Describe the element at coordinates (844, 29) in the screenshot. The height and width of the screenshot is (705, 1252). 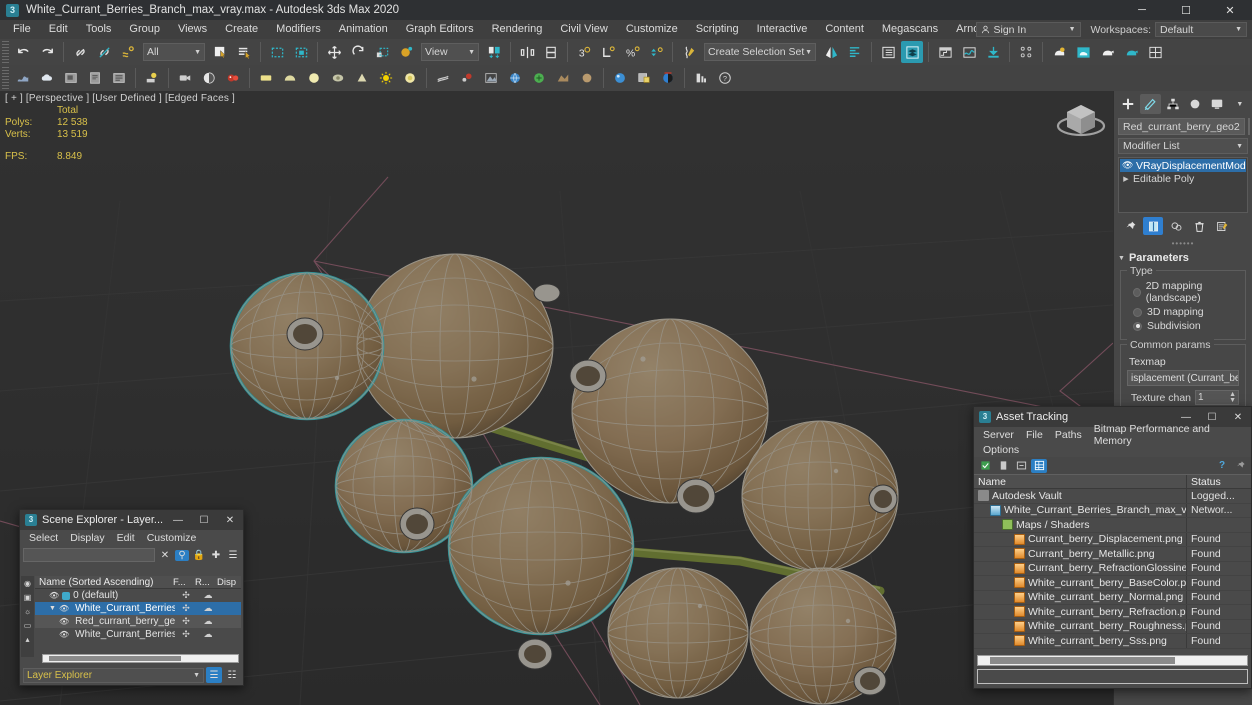
I see `menu-item-content: Content` at that location.